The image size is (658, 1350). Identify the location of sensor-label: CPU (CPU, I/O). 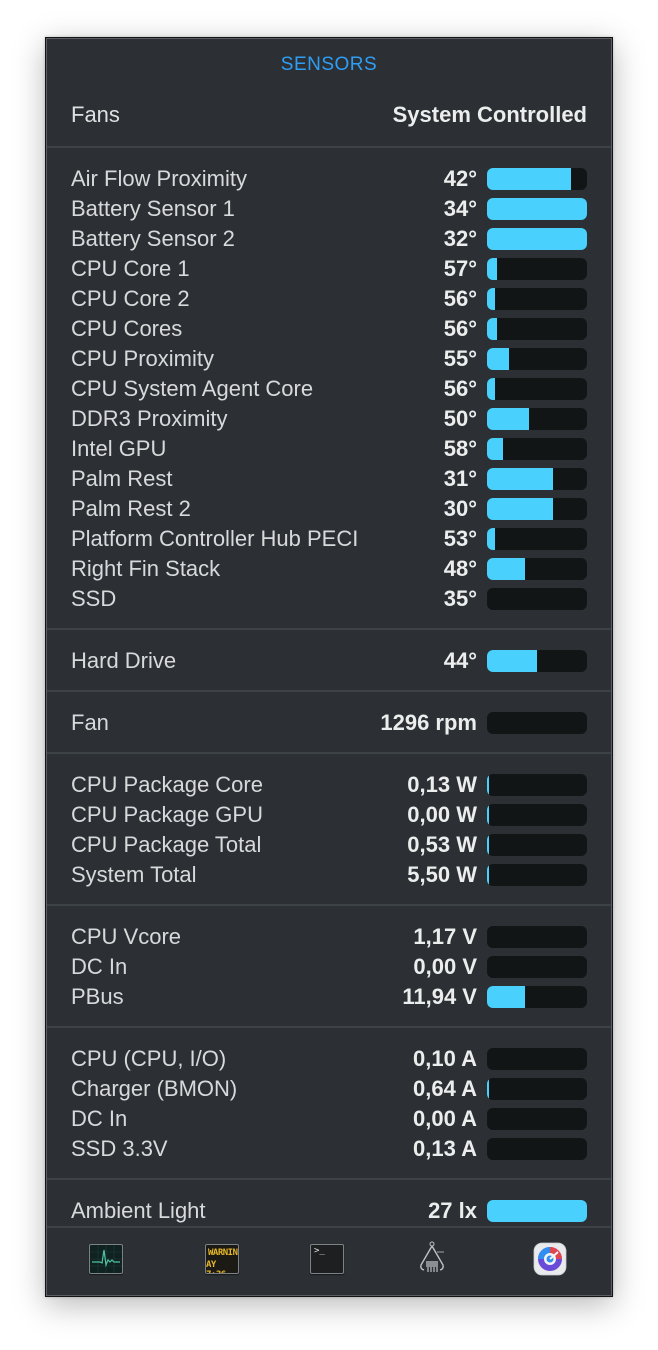
(149, 1058).